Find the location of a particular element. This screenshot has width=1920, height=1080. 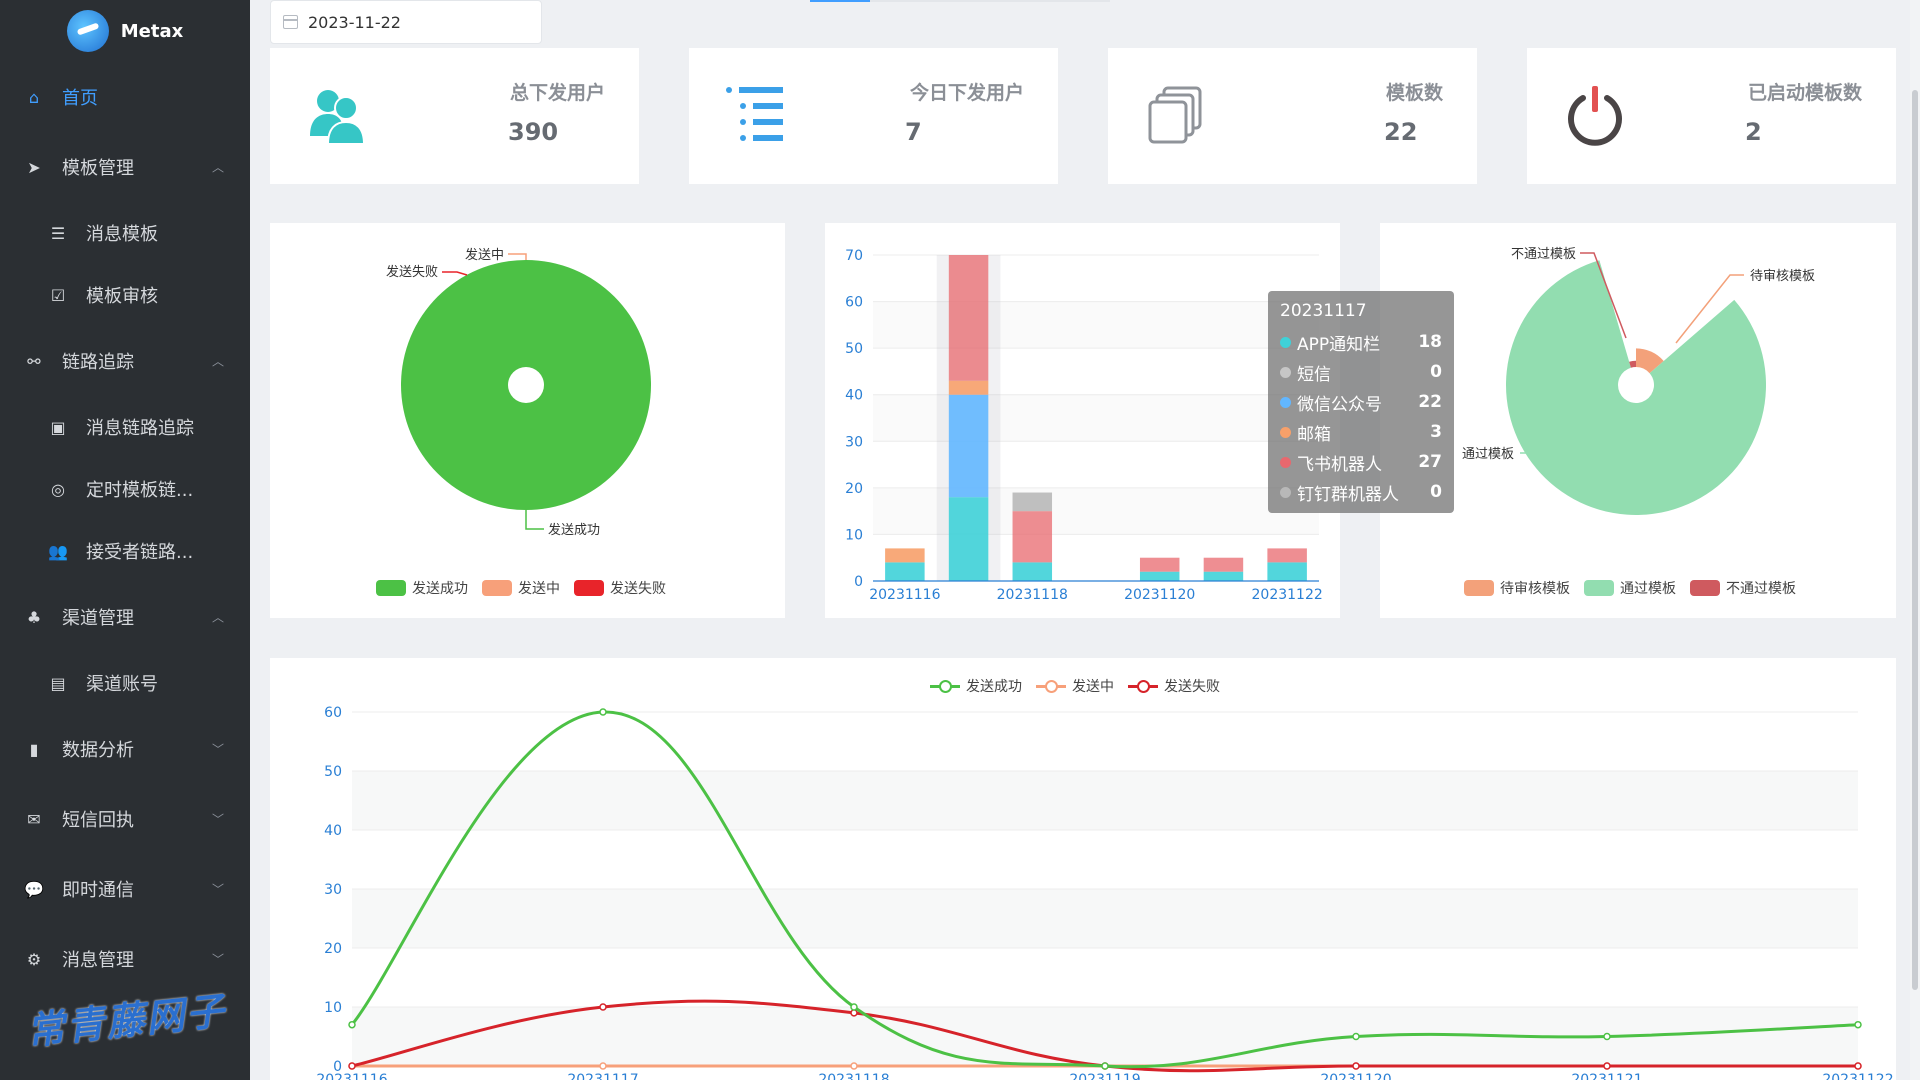

pie-label-pending: 待审核模板 is located at coordinates (1782, 276).